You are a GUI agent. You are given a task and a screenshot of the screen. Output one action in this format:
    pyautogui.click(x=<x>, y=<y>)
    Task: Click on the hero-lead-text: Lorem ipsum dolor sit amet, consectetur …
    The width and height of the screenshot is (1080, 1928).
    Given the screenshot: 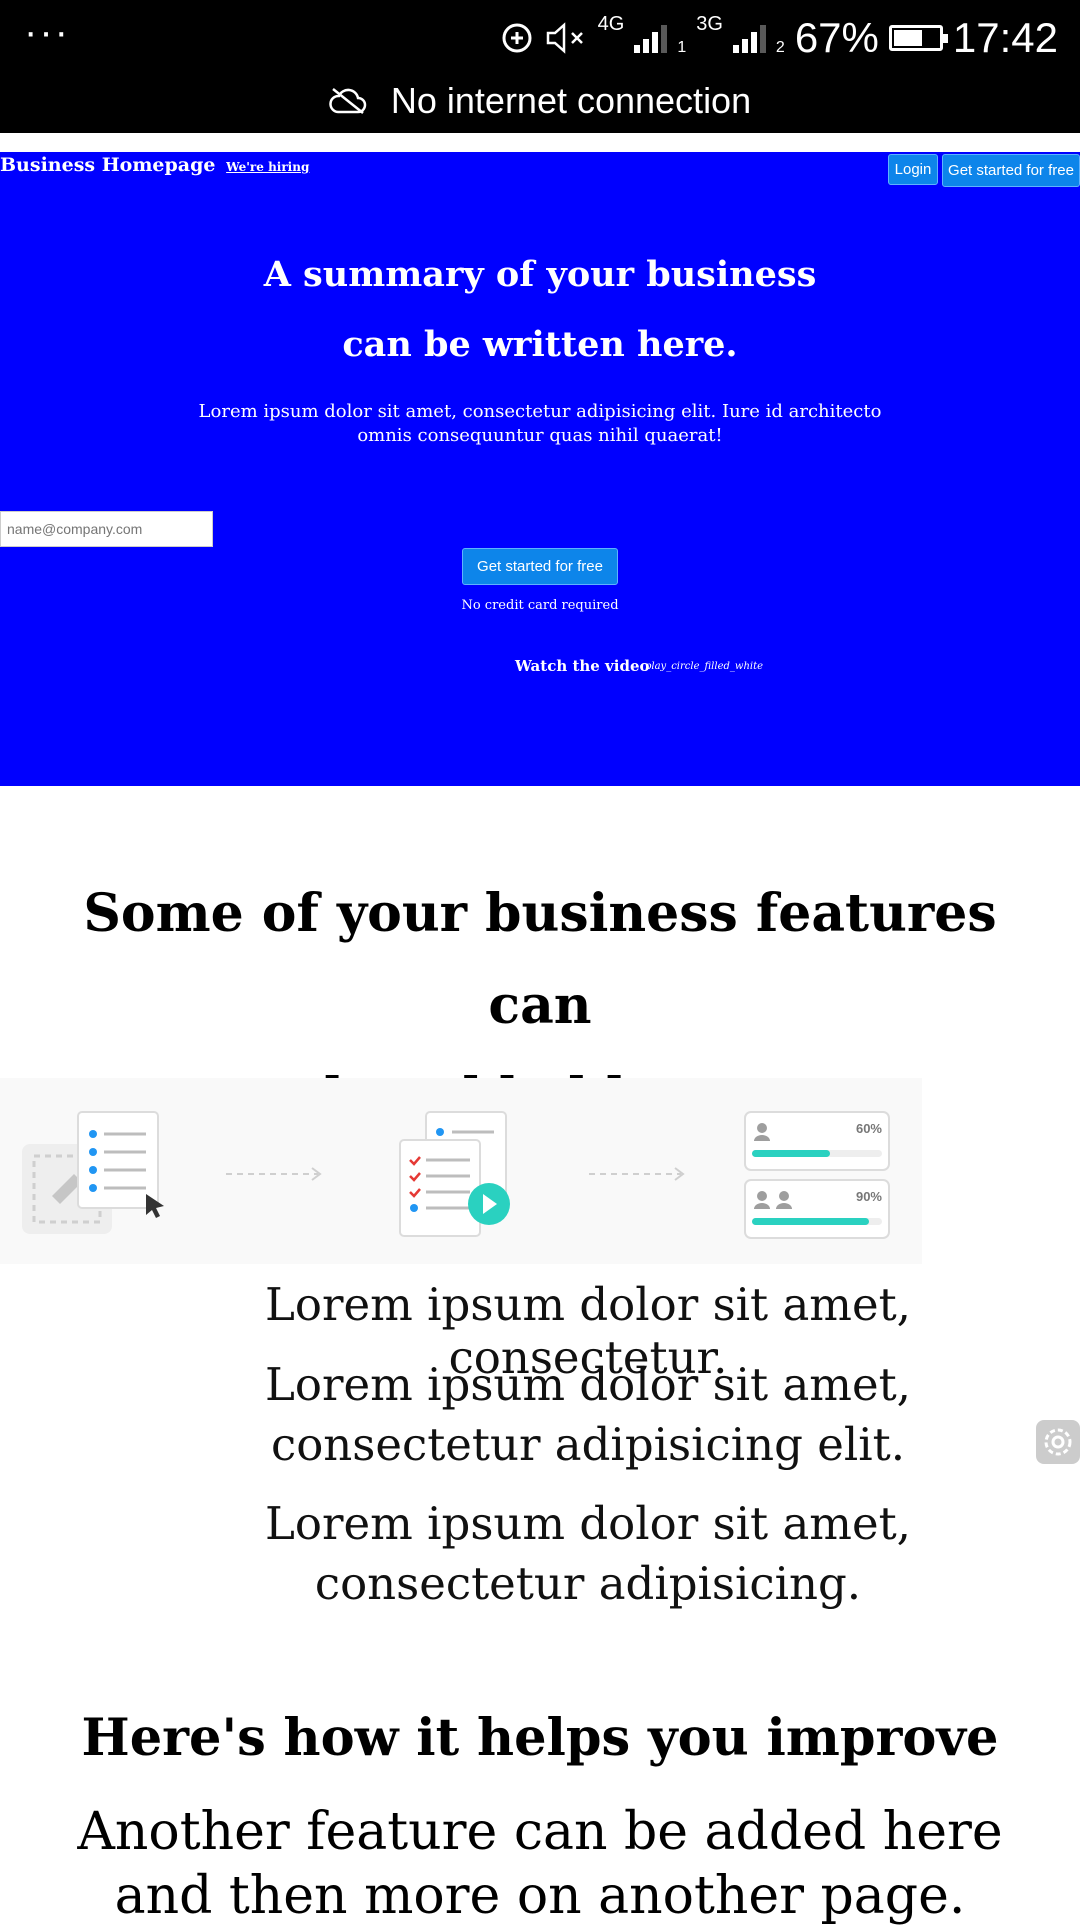 What is the action you would take?
    pyautogui.click(x=540, y=423)
    